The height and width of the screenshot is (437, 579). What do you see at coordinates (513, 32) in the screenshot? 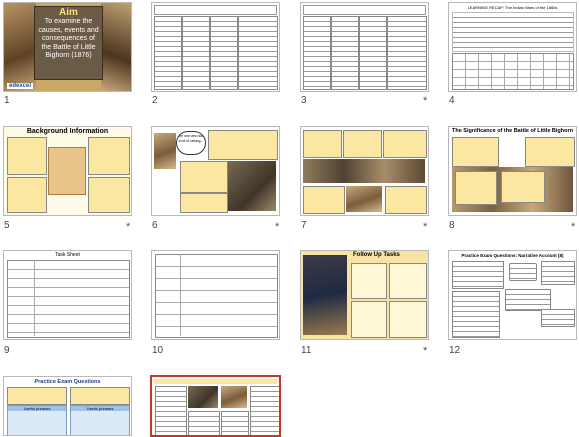
I see `text-block` at bounding box center [513, 32].